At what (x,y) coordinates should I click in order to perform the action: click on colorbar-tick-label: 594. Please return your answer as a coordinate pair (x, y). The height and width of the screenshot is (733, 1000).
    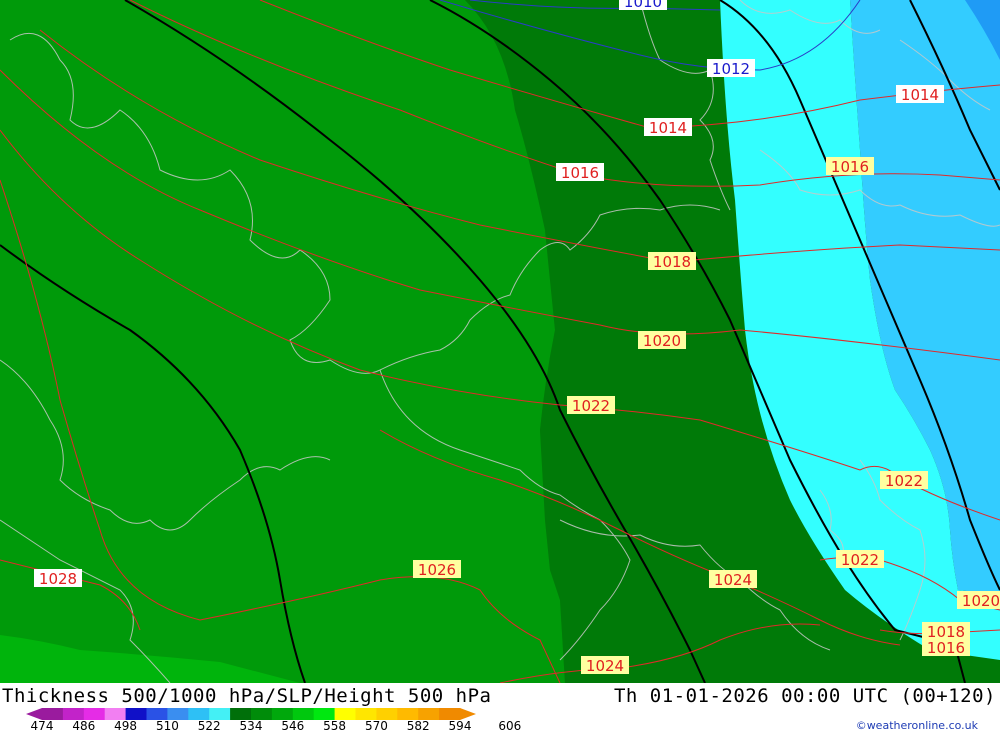
    Looking at the image, I should click on (460, 726).